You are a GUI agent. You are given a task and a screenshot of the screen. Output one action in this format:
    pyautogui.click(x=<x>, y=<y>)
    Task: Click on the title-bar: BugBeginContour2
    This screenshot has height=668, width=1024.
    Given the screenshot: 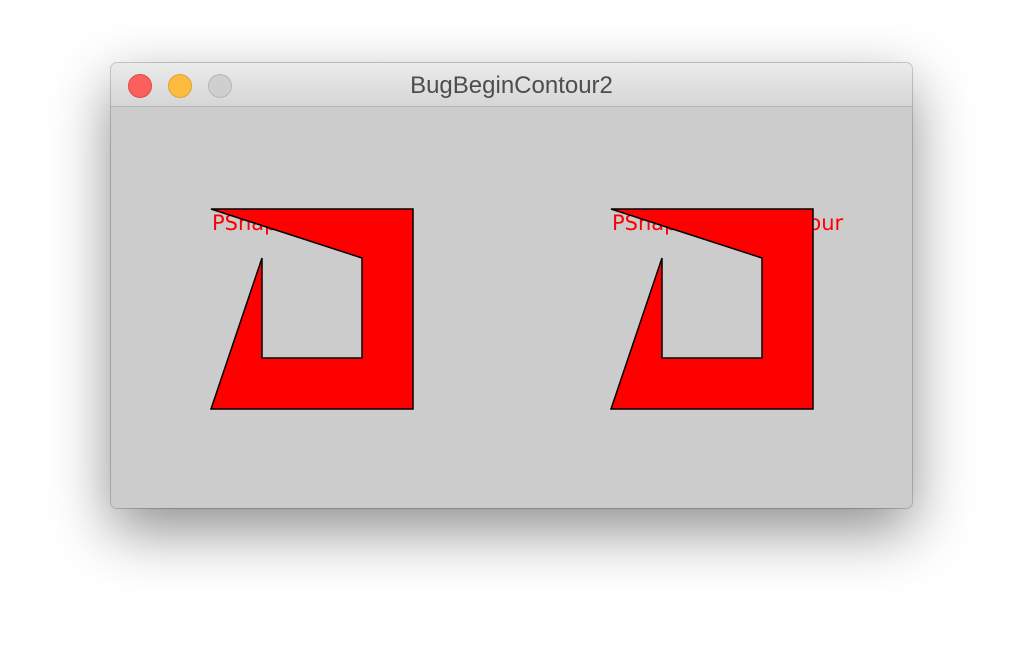 What is the action you would take?
    pyautogui.click(x=511, y=85)
    